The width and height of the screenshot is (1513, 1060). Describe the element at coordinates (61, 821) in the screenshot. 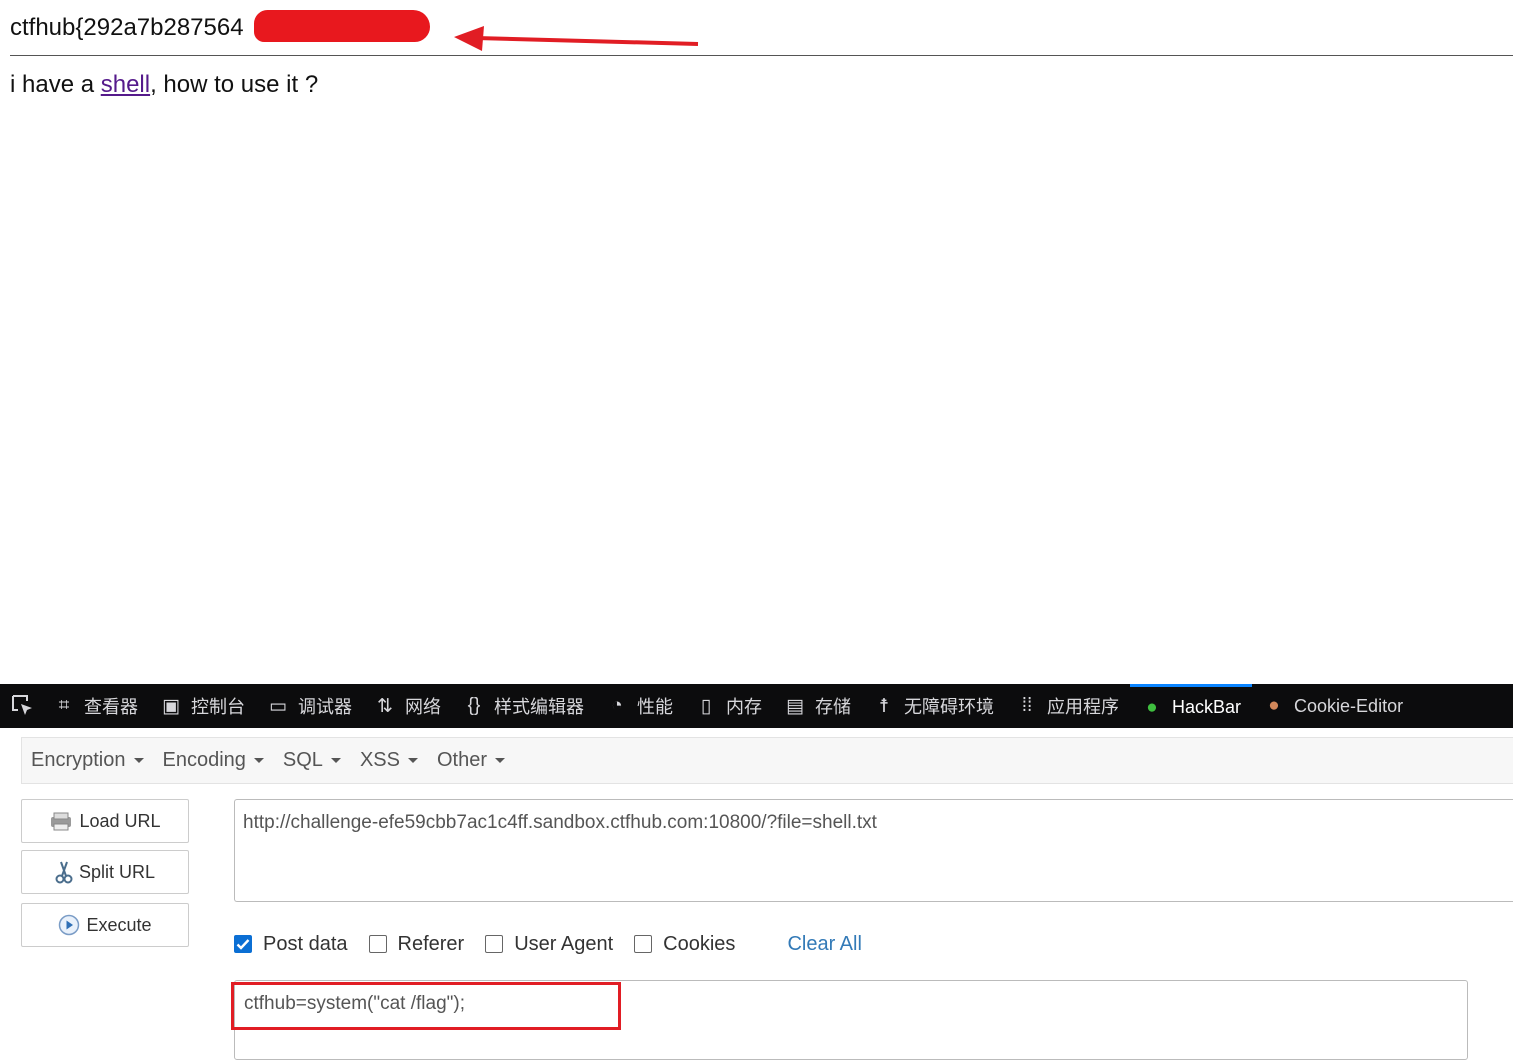

I see `load-url-icon` at that location.